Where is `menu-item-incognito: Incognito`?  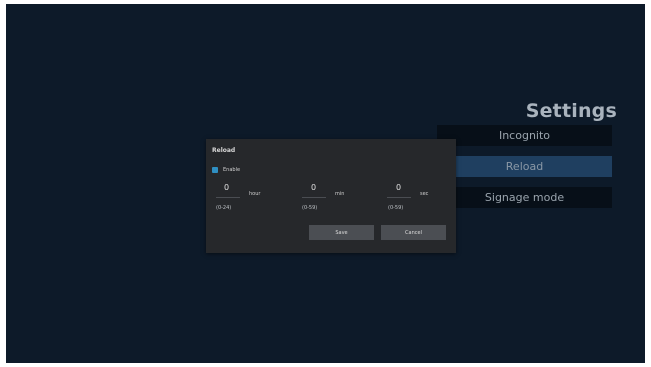
menu-item-incognito: Incognito is located at coordinates (524, 135).